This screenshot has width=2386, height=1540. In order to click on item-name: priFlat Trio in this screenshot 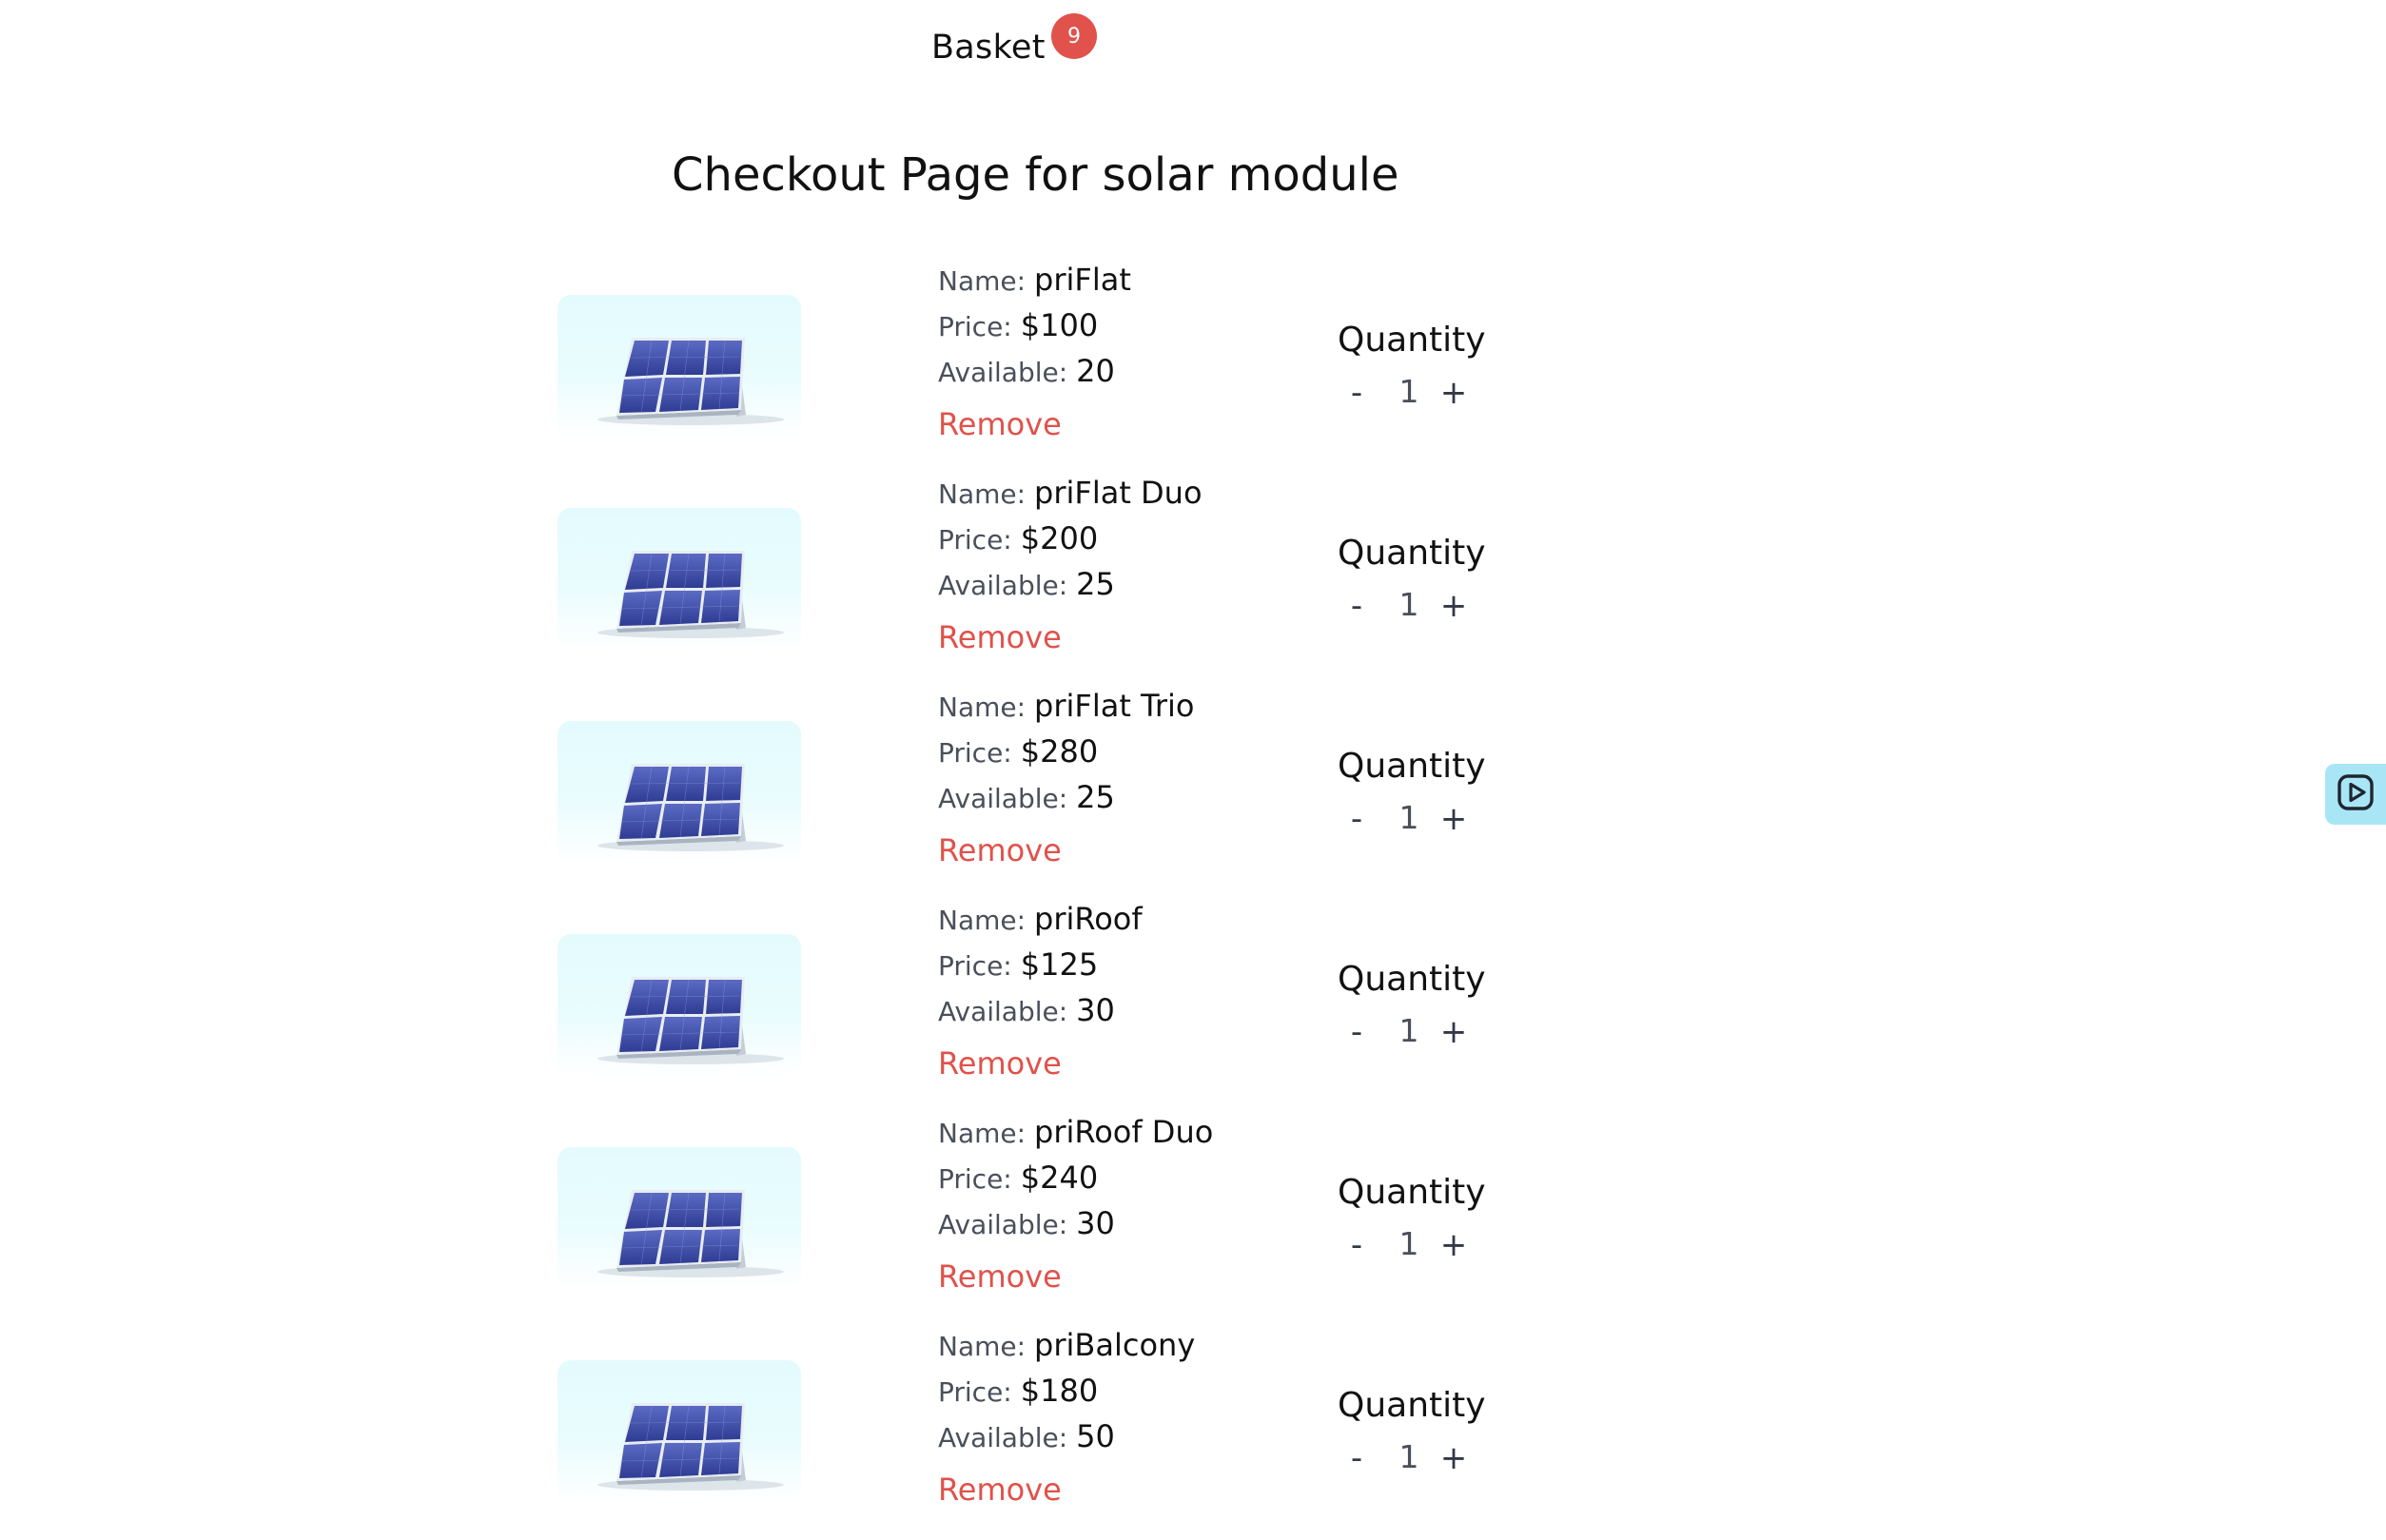, I will do `click(1114, 706)`.